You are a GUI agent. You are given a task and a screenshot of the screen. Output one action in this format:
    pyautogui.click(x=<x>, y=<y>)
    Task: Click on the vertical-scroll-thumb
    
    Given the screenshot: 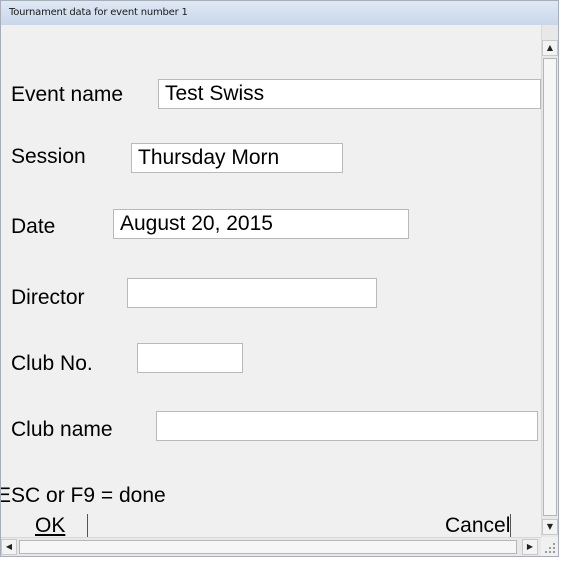 What is the action you would take?
    pyautogui.click(x=550, y=287)
    